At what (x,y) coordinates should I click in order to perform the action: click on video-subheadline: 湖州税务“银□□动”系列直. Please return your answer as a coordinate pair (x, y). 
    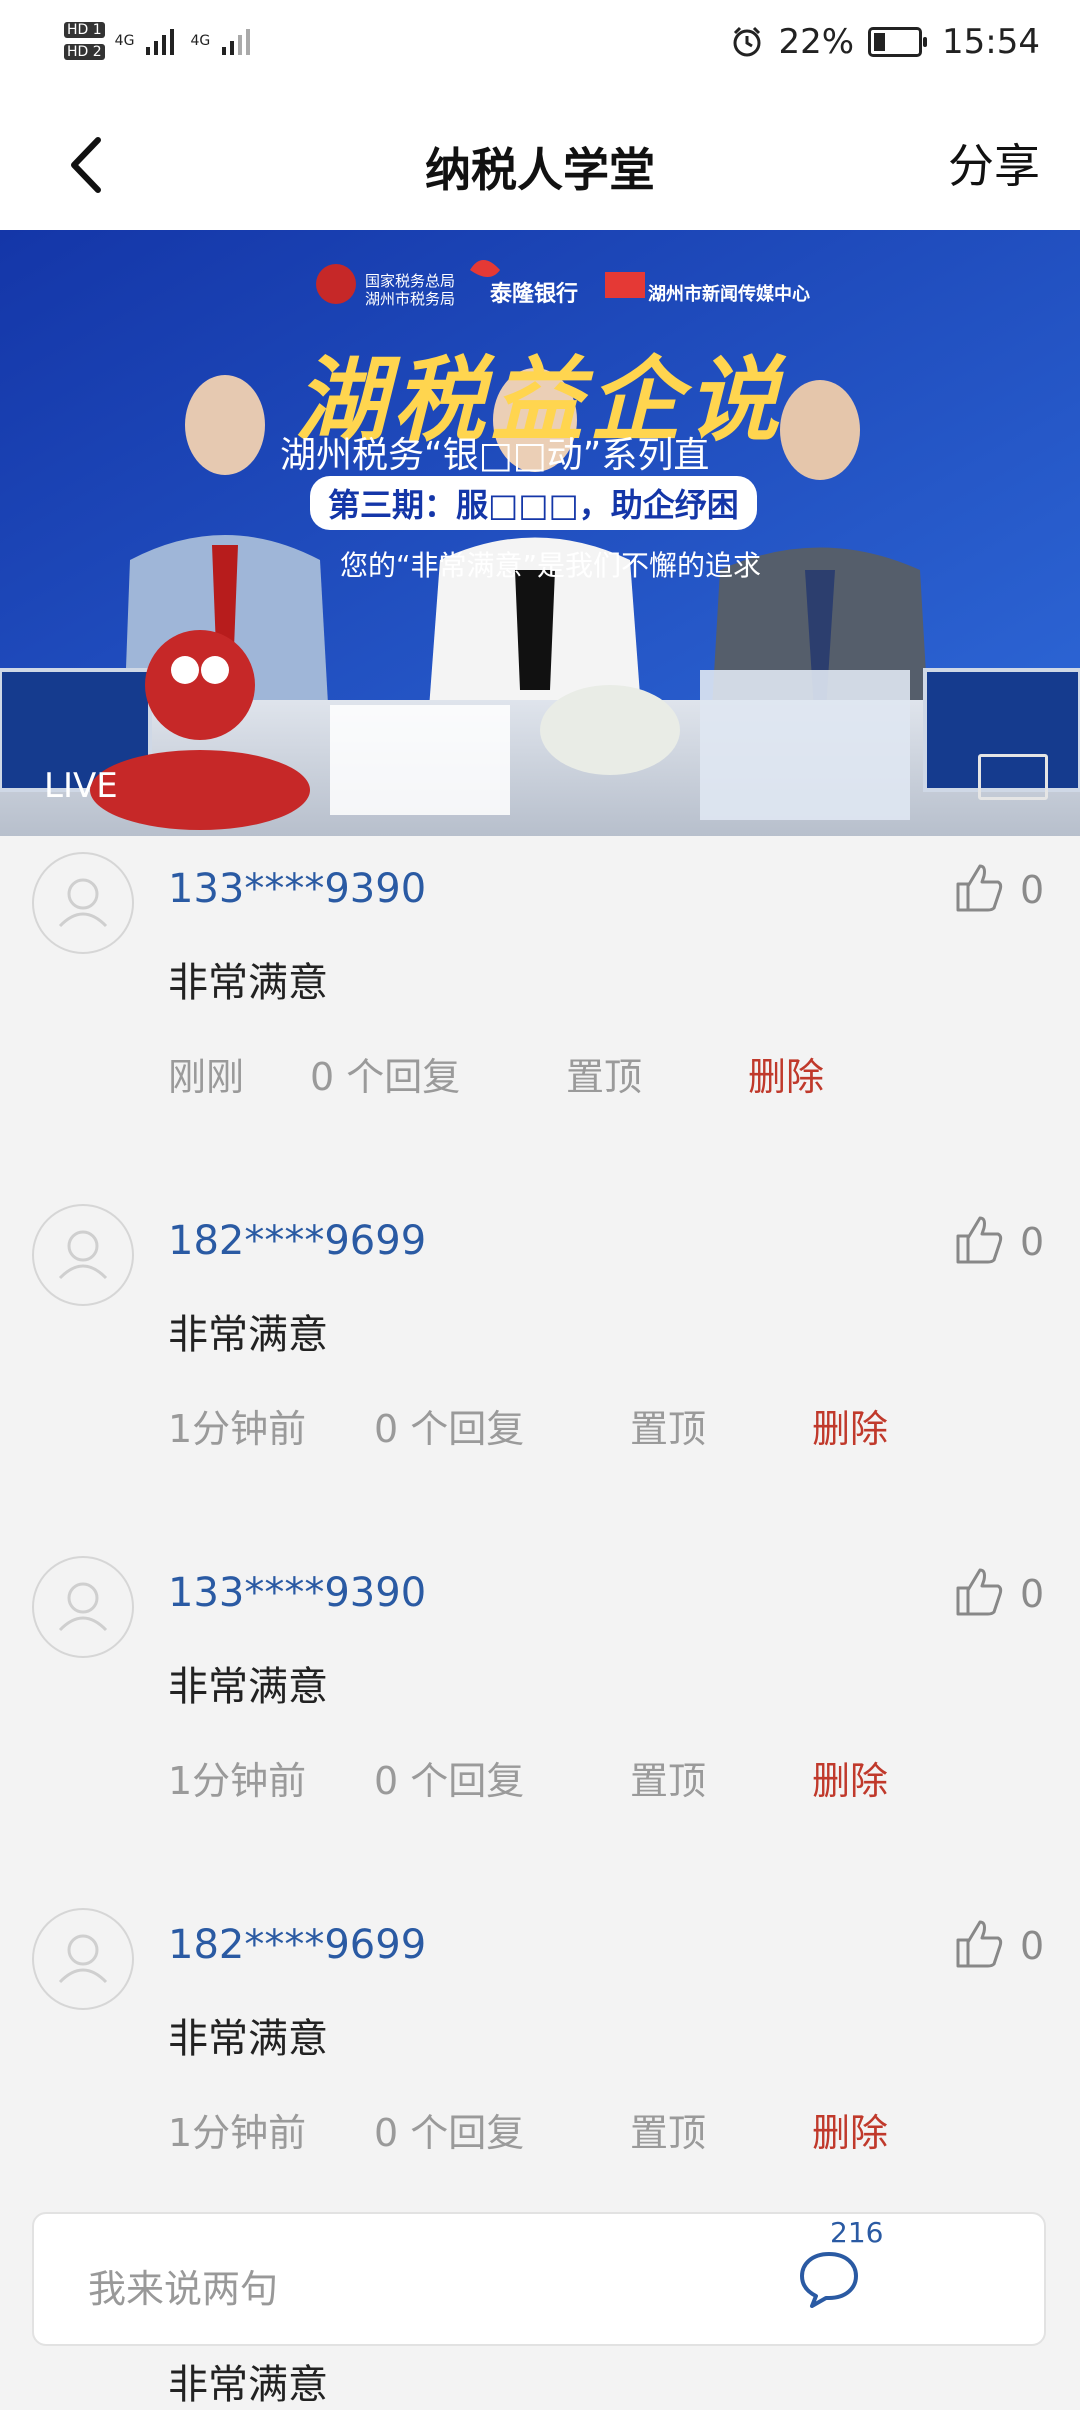
    Looking at the image, I should click on (495, 455).